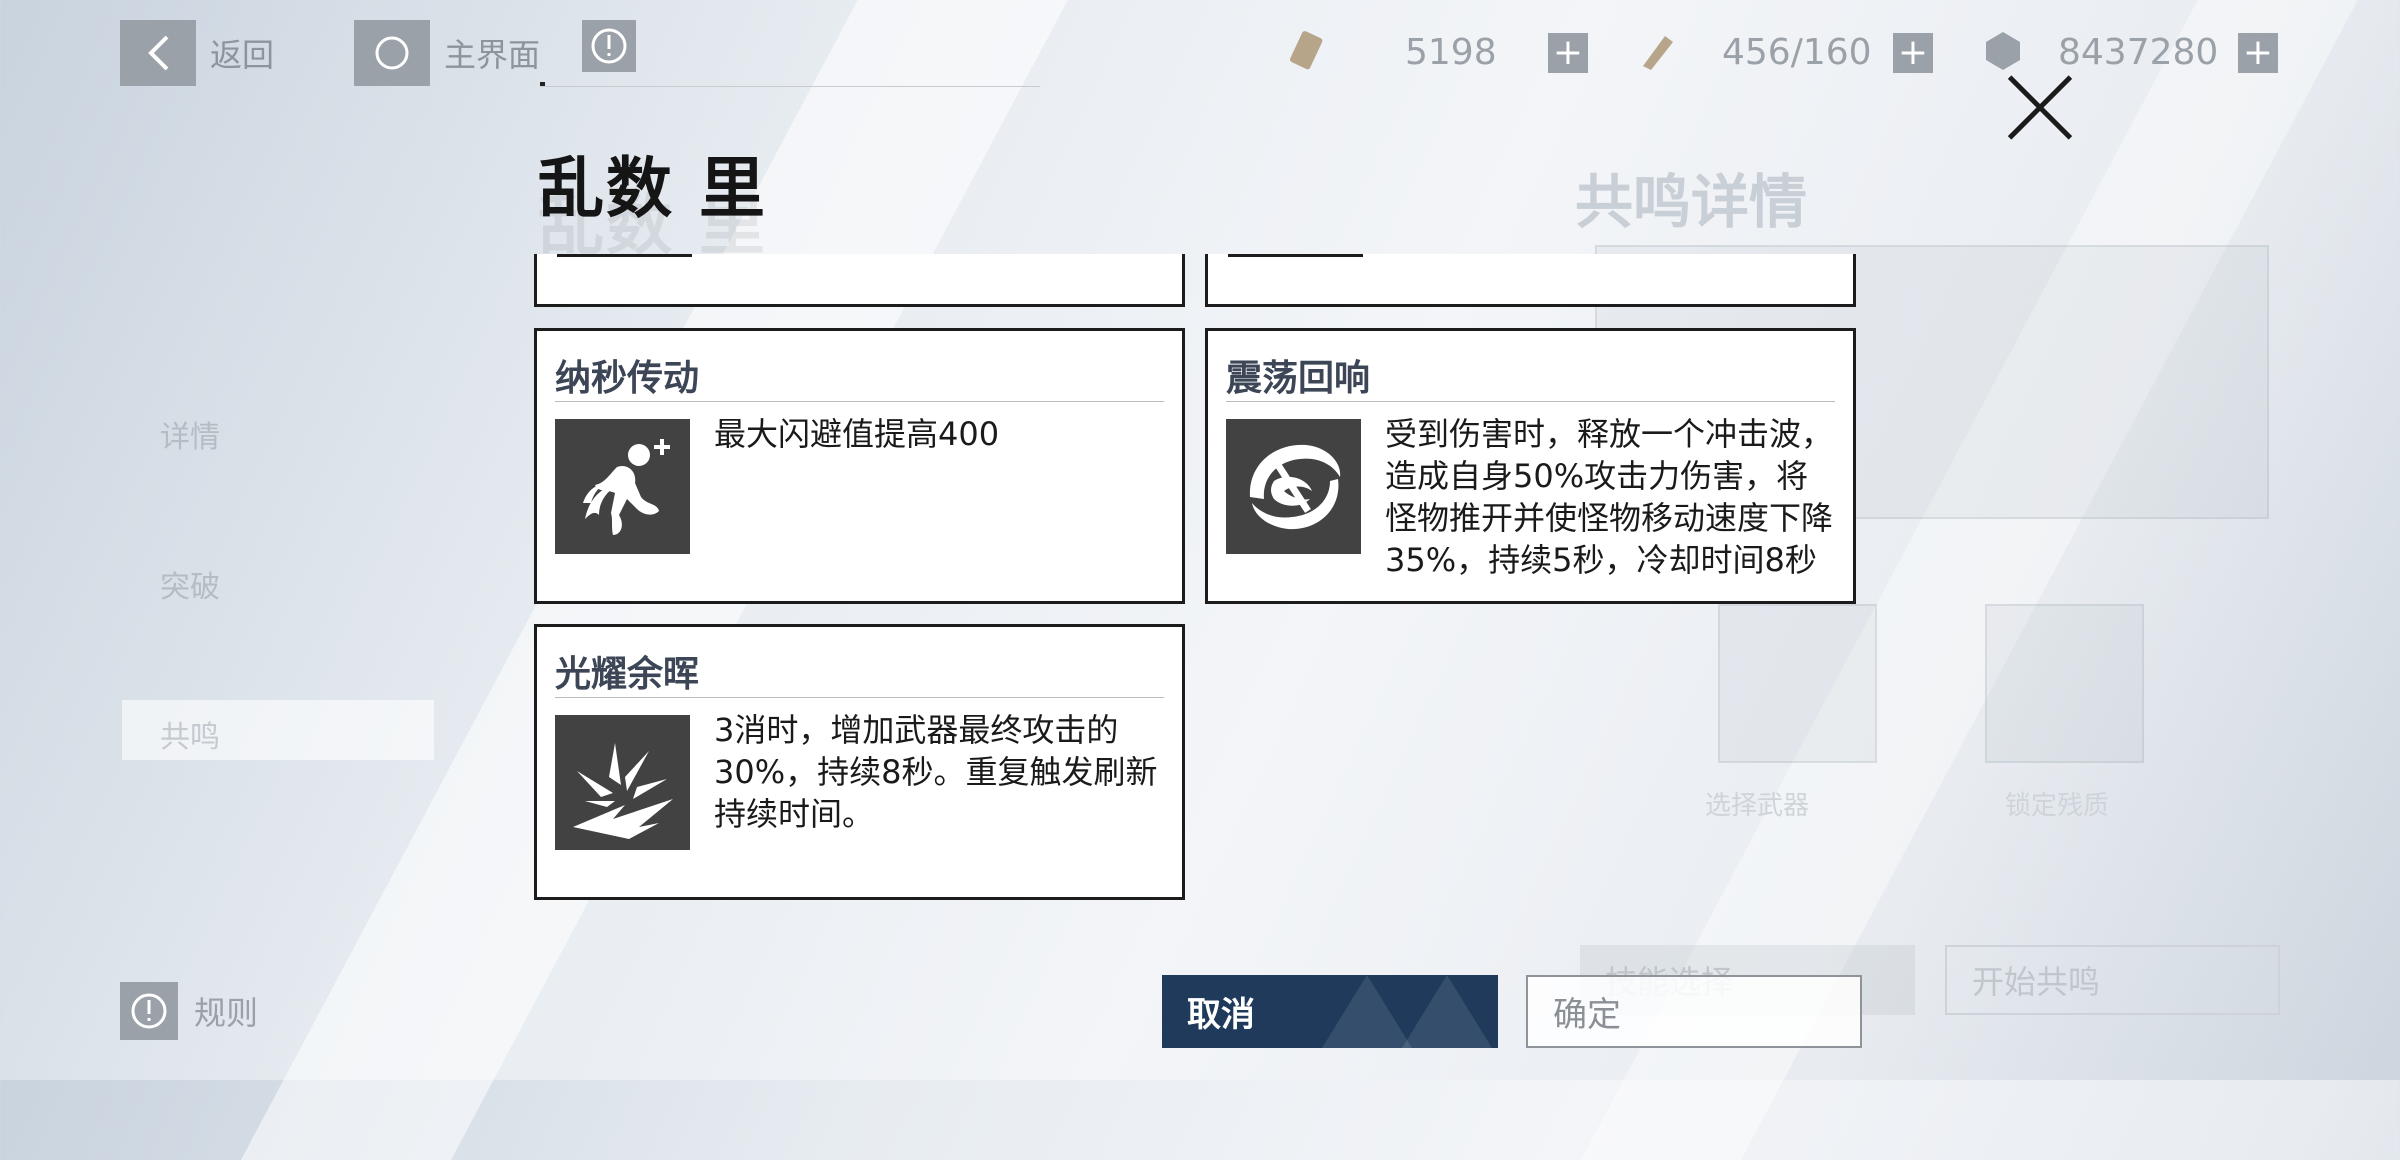 Image resolution: width=2400 pixels, height=1160 pixels. Describe the element at coordinates (158, 53) in the screenshot. I see `chevron-left-icon` at that location.